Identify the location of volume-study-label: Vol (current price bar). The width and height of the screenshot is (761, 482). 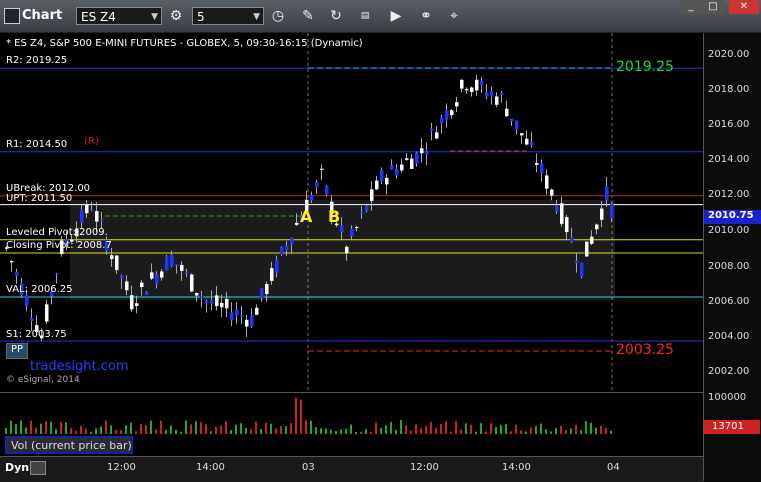
(69, 445).